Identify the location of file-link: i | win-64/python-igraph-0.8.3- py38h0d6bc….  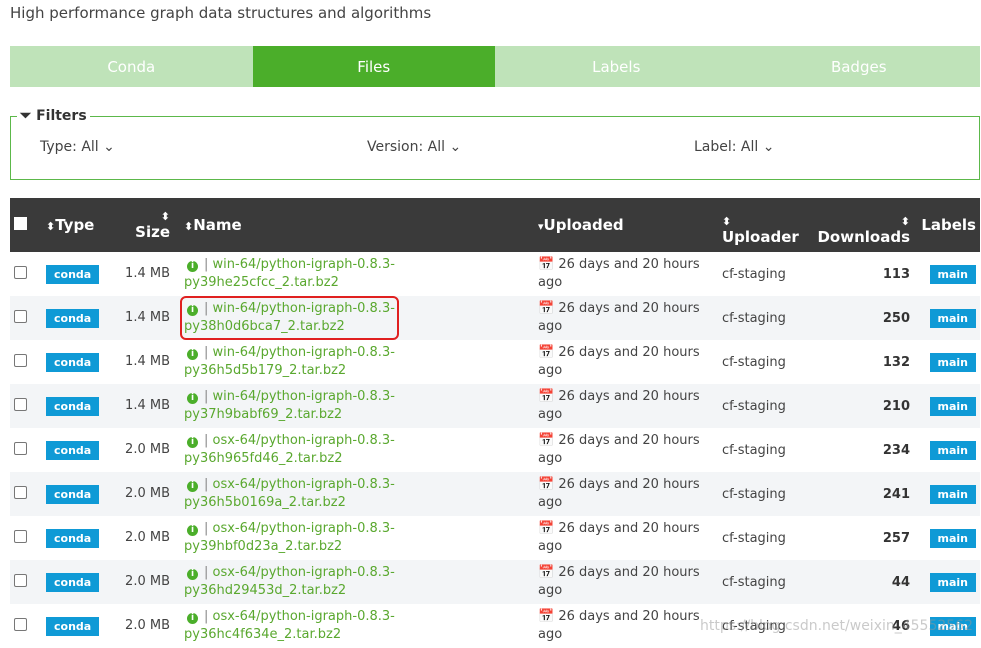
(289, 318).